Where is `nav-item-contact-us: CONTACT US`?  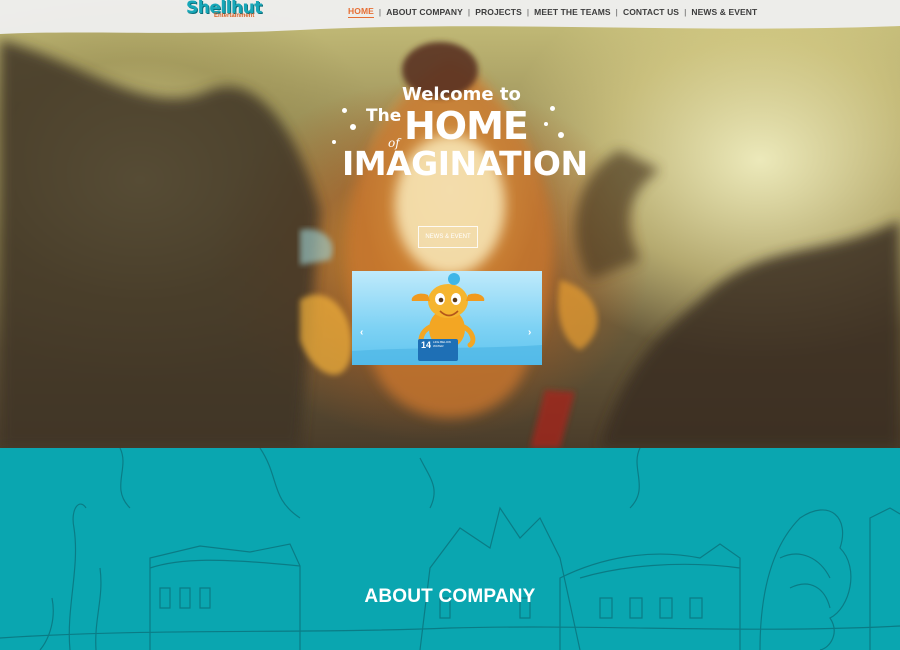
nav-item-contact-us: CONTACT US is located at coordinates (651, 12).